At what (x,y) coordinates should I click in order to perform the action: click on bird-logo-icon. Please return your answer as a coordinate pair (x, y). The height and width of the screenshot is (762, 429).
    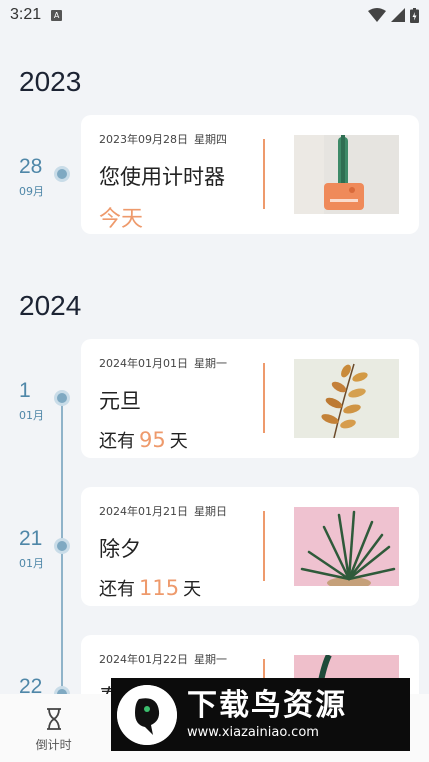
    Looking at the image, I should click on (147, 714).